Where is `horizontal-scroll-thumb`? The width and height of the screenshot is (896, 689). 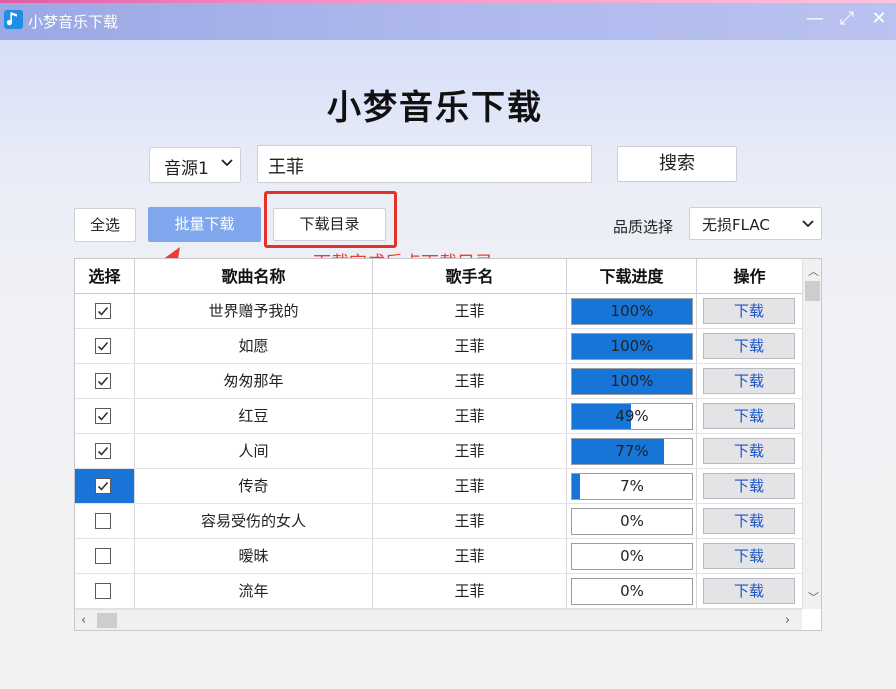
horizontal-scroll-thumb is located at coordinates (107, 620).